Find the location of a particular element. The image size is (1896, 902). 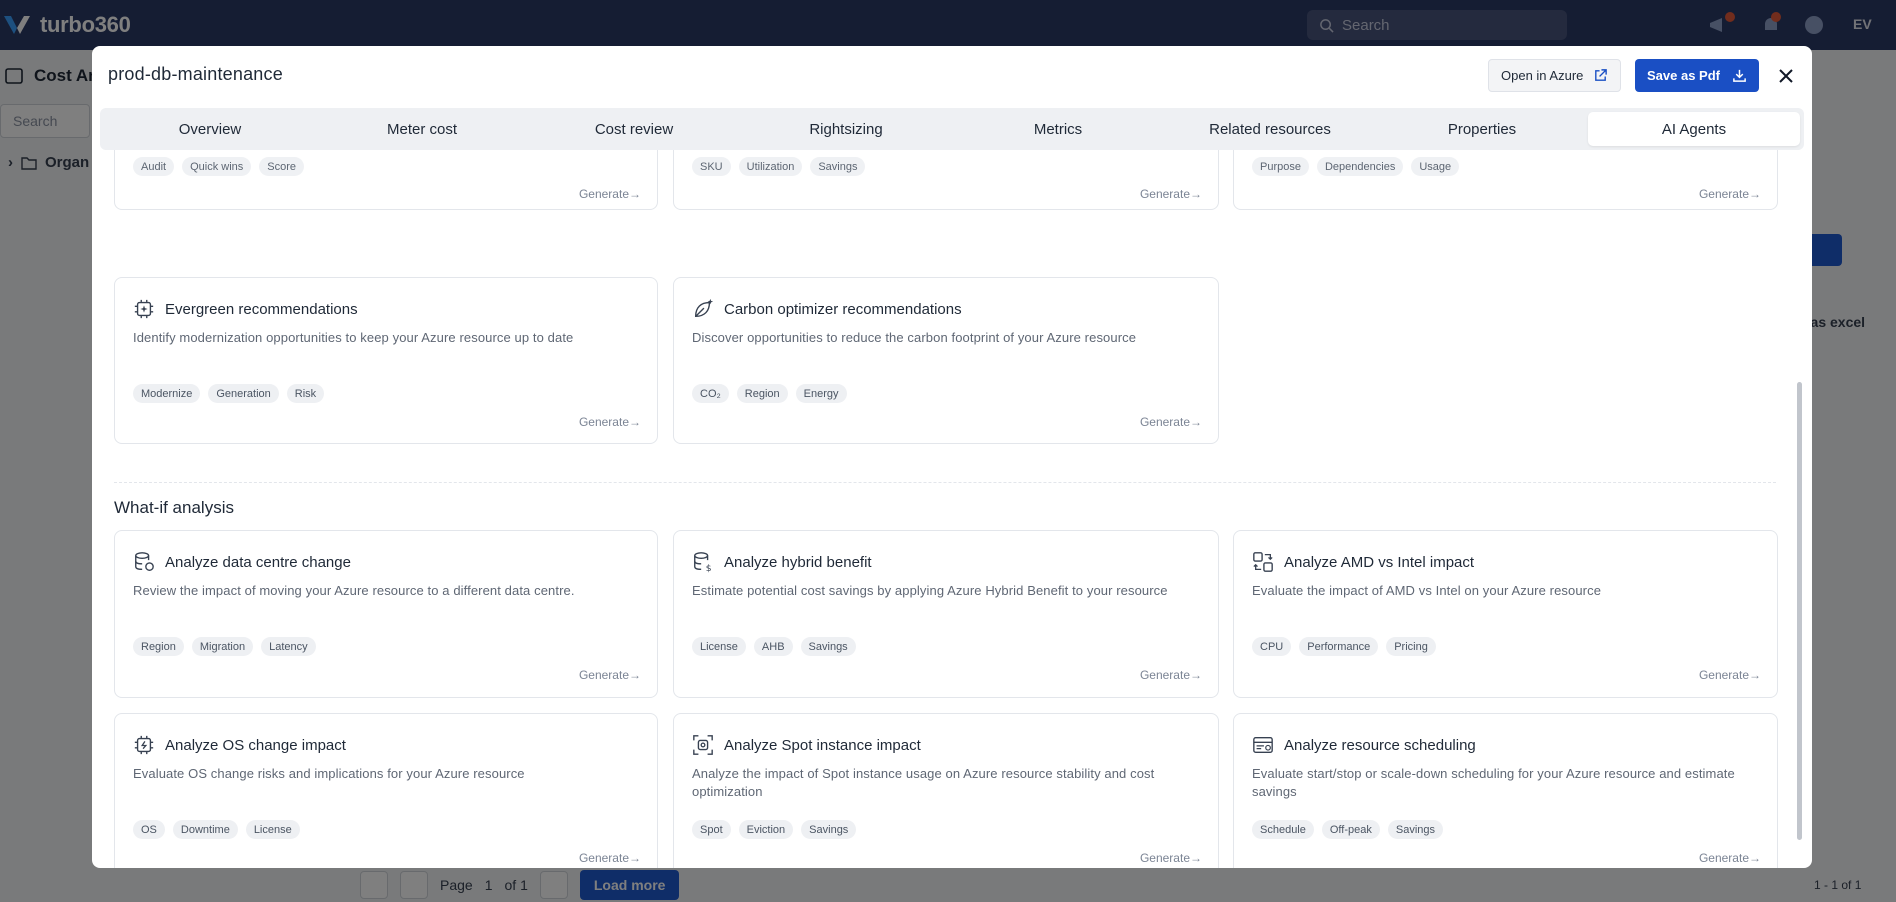

tag: Quick wins is located at coordinates (217, 166).